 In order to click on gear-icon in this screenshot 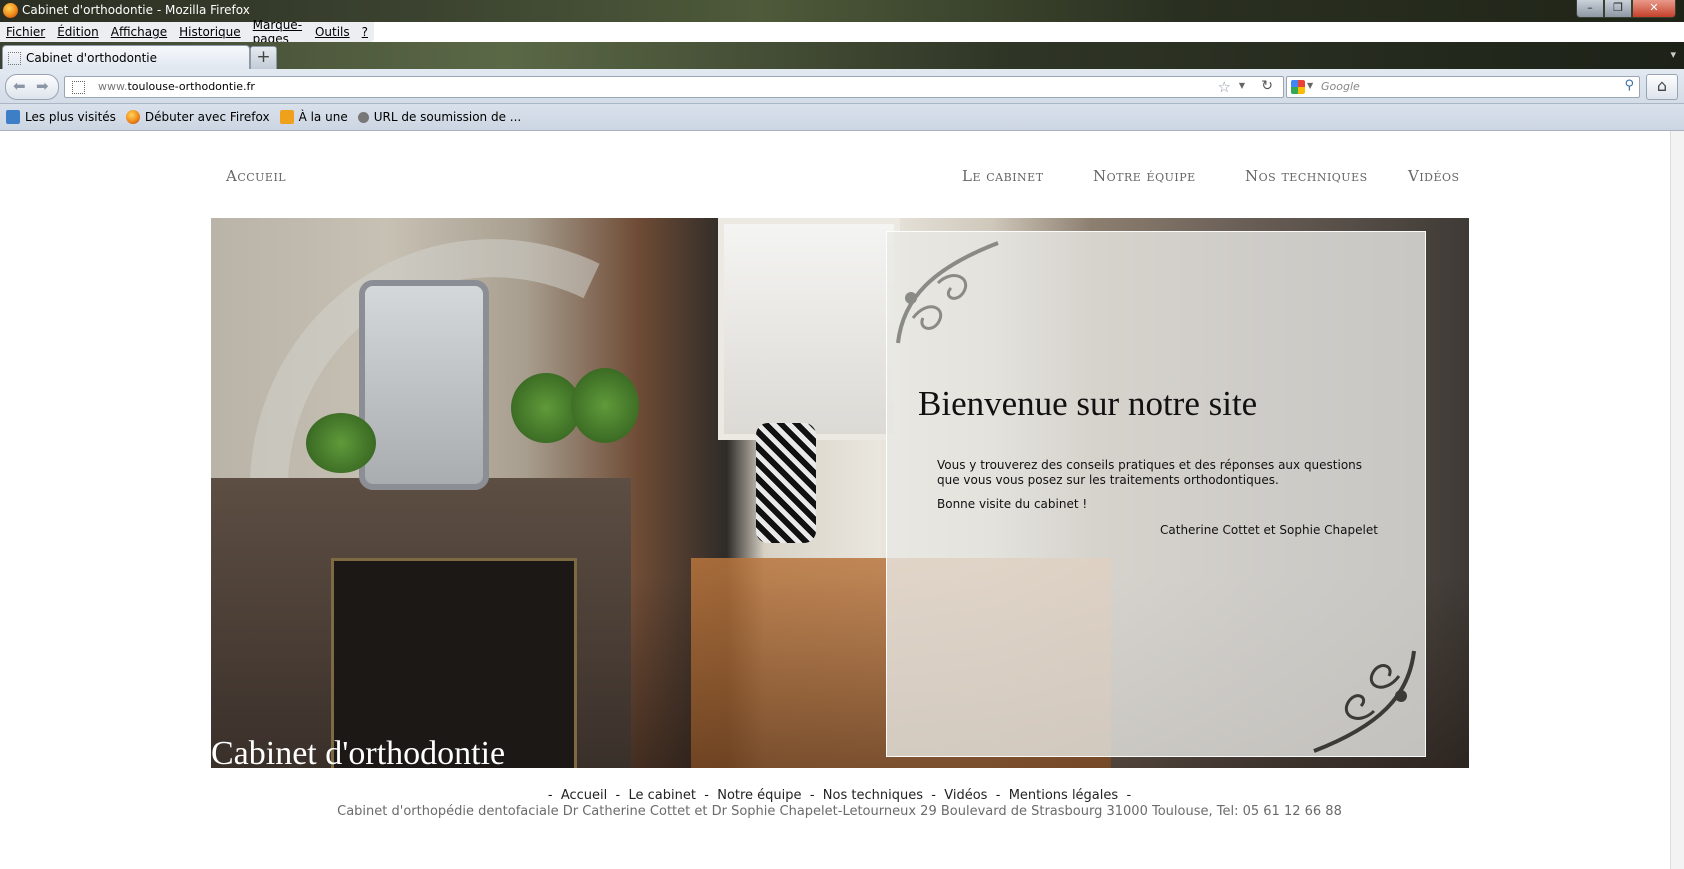, I will do `click(363, 117)`.